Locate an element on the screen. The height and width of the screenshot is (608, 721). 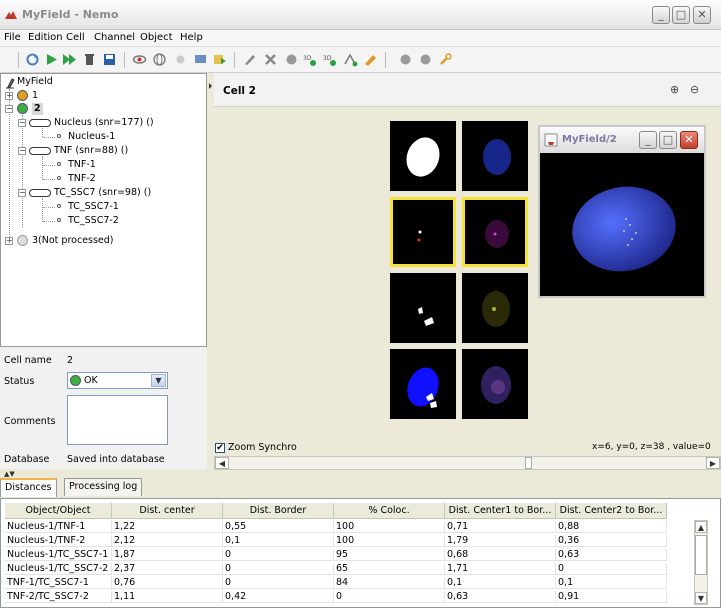
panel-splitter is located at coordinates (210, 271).